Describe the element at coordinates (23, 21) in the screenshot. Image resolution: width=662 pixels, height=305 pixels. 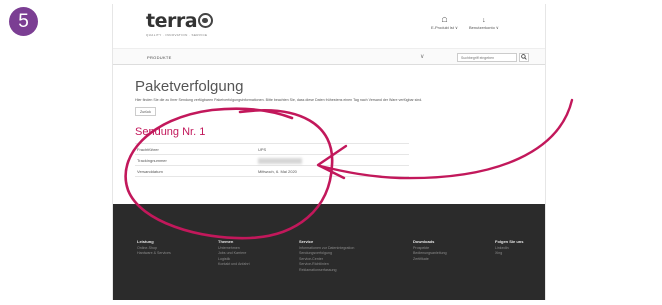
I see `step-number-badge: 5` at that location.